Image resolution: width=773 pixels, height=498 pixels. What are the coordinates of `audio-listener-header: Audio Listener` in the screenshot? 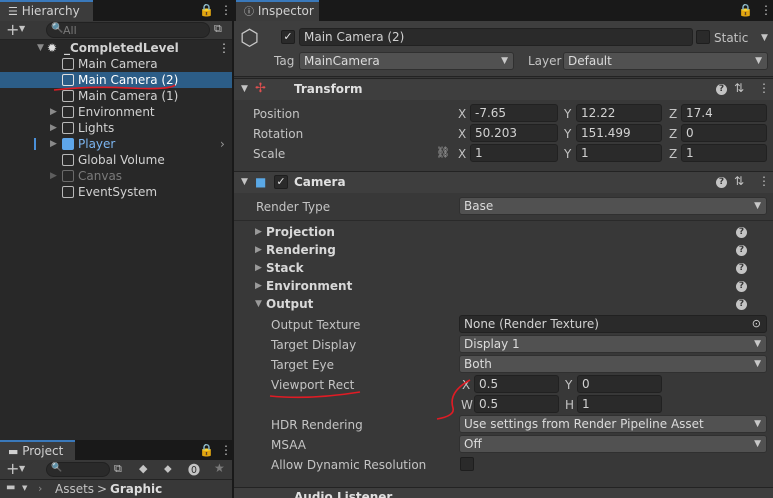 It's located at (503, 492).